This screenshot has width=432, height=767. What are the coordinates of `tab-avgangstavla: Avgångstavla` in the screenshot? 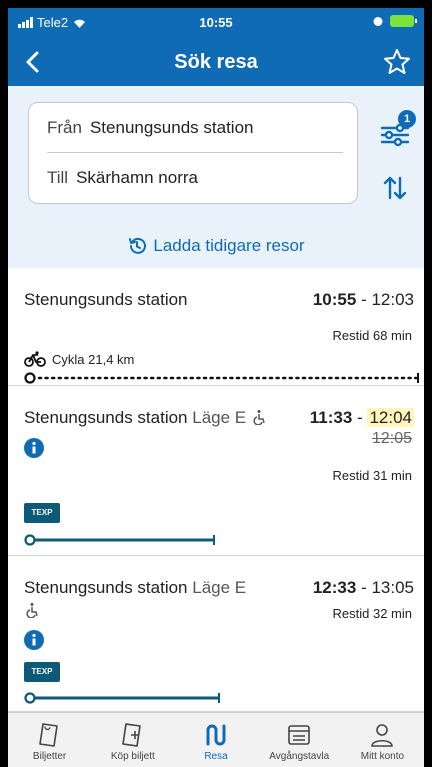 It's located at (299, 740).